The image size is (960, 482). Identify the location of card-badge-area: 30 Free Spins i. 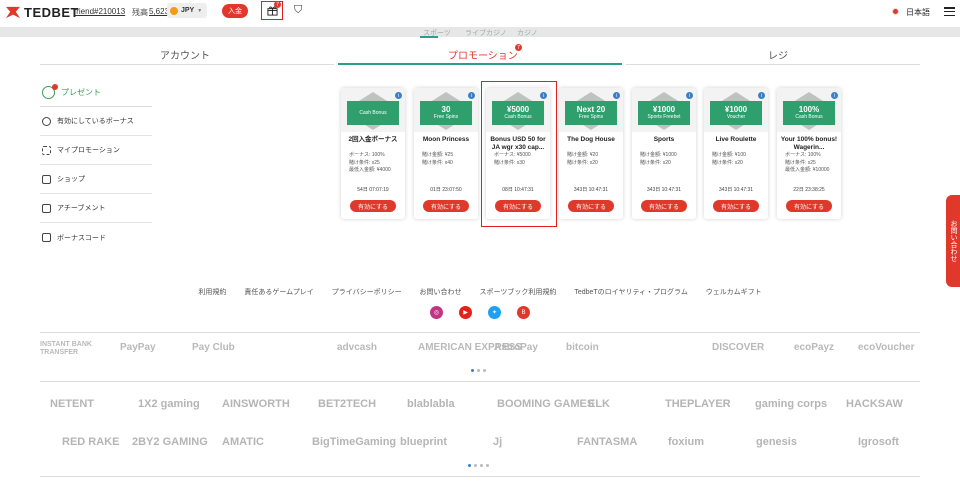
(446, 110).